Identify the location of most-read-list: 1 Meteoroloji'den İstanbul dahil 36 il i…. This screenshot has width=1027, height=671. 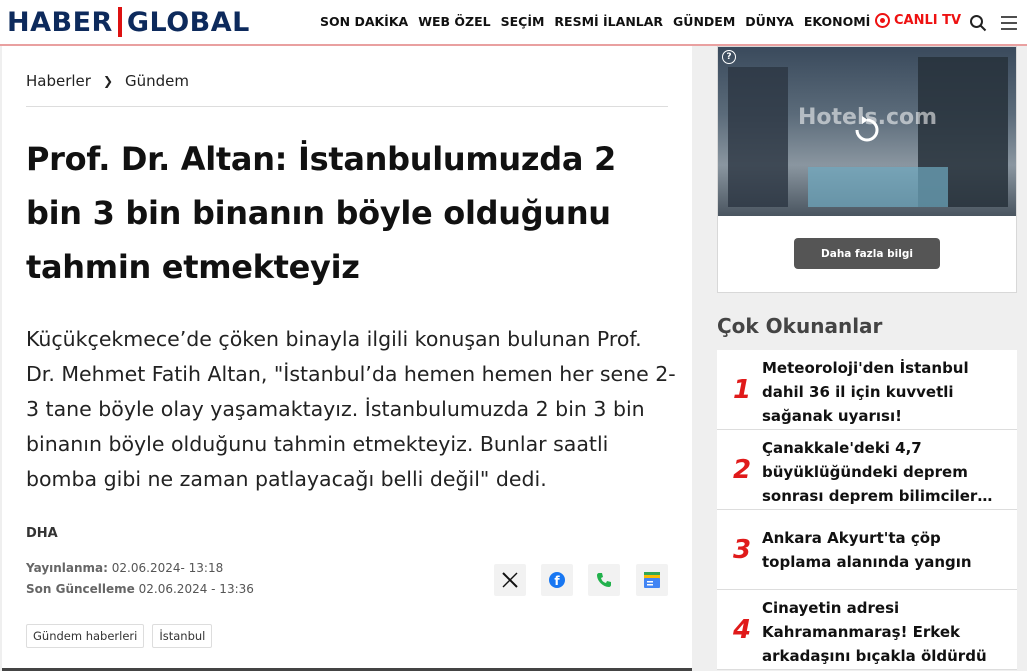
(867, 510).